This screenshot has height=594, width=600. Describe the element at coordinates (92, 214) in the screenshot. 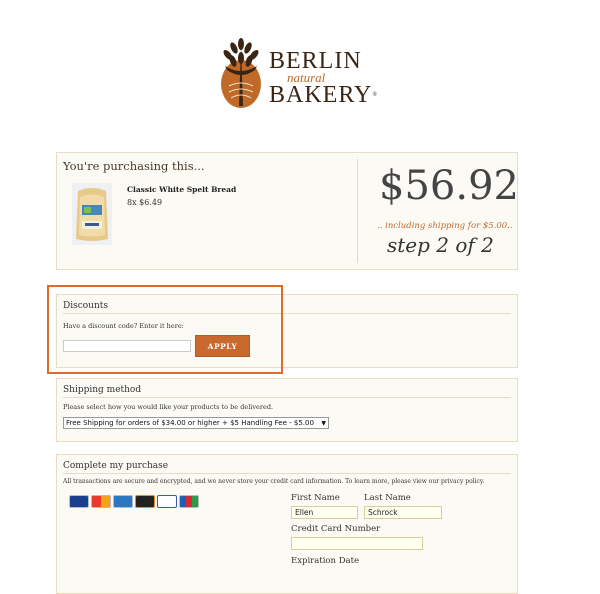

I see `product-image` at that location.